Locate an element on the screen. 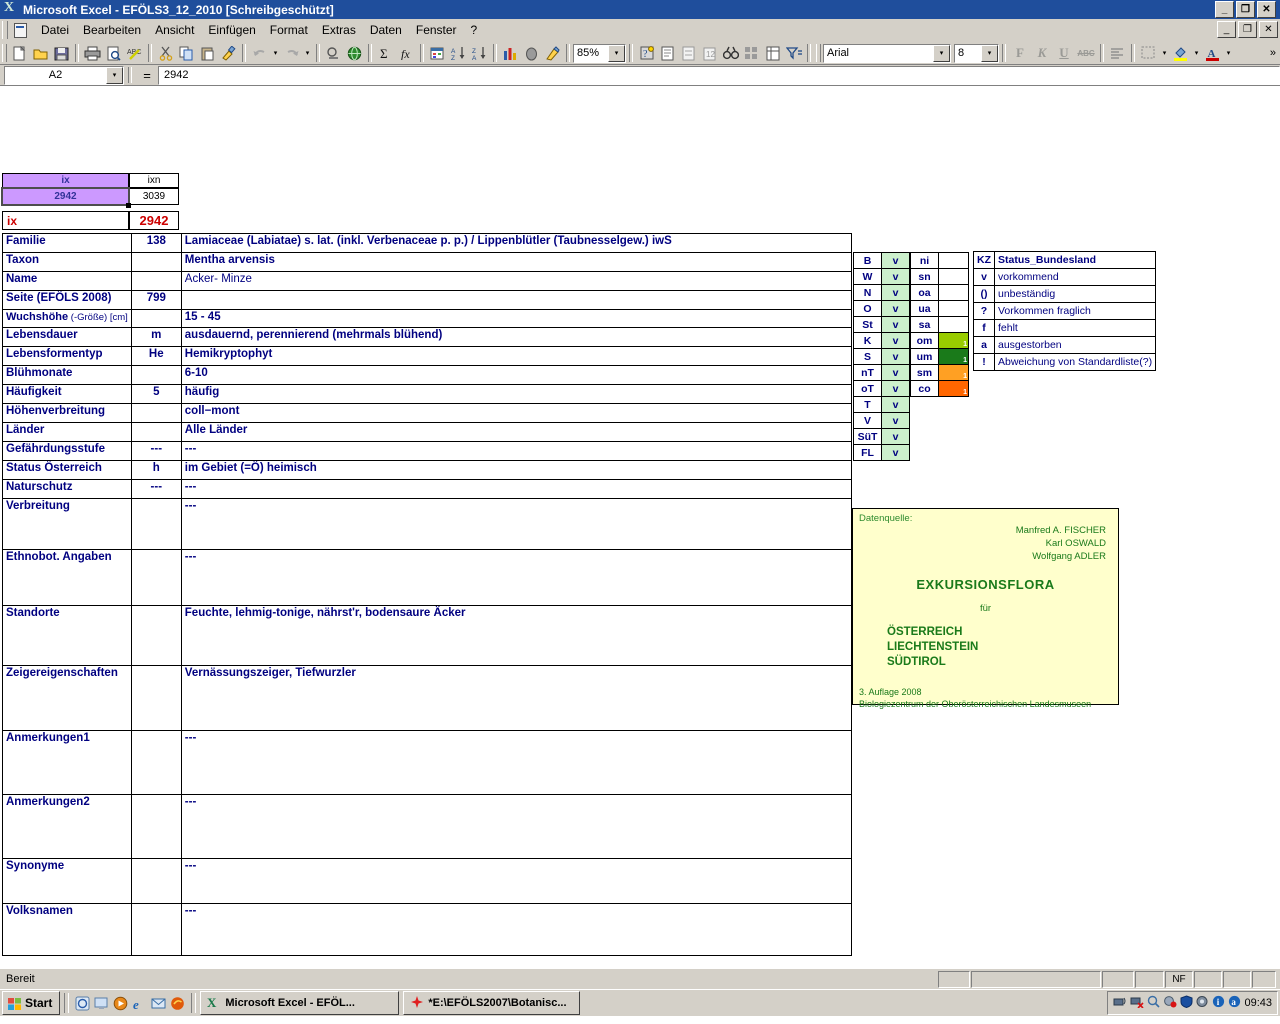  legend-code: f is located at coordinates (984, 328).